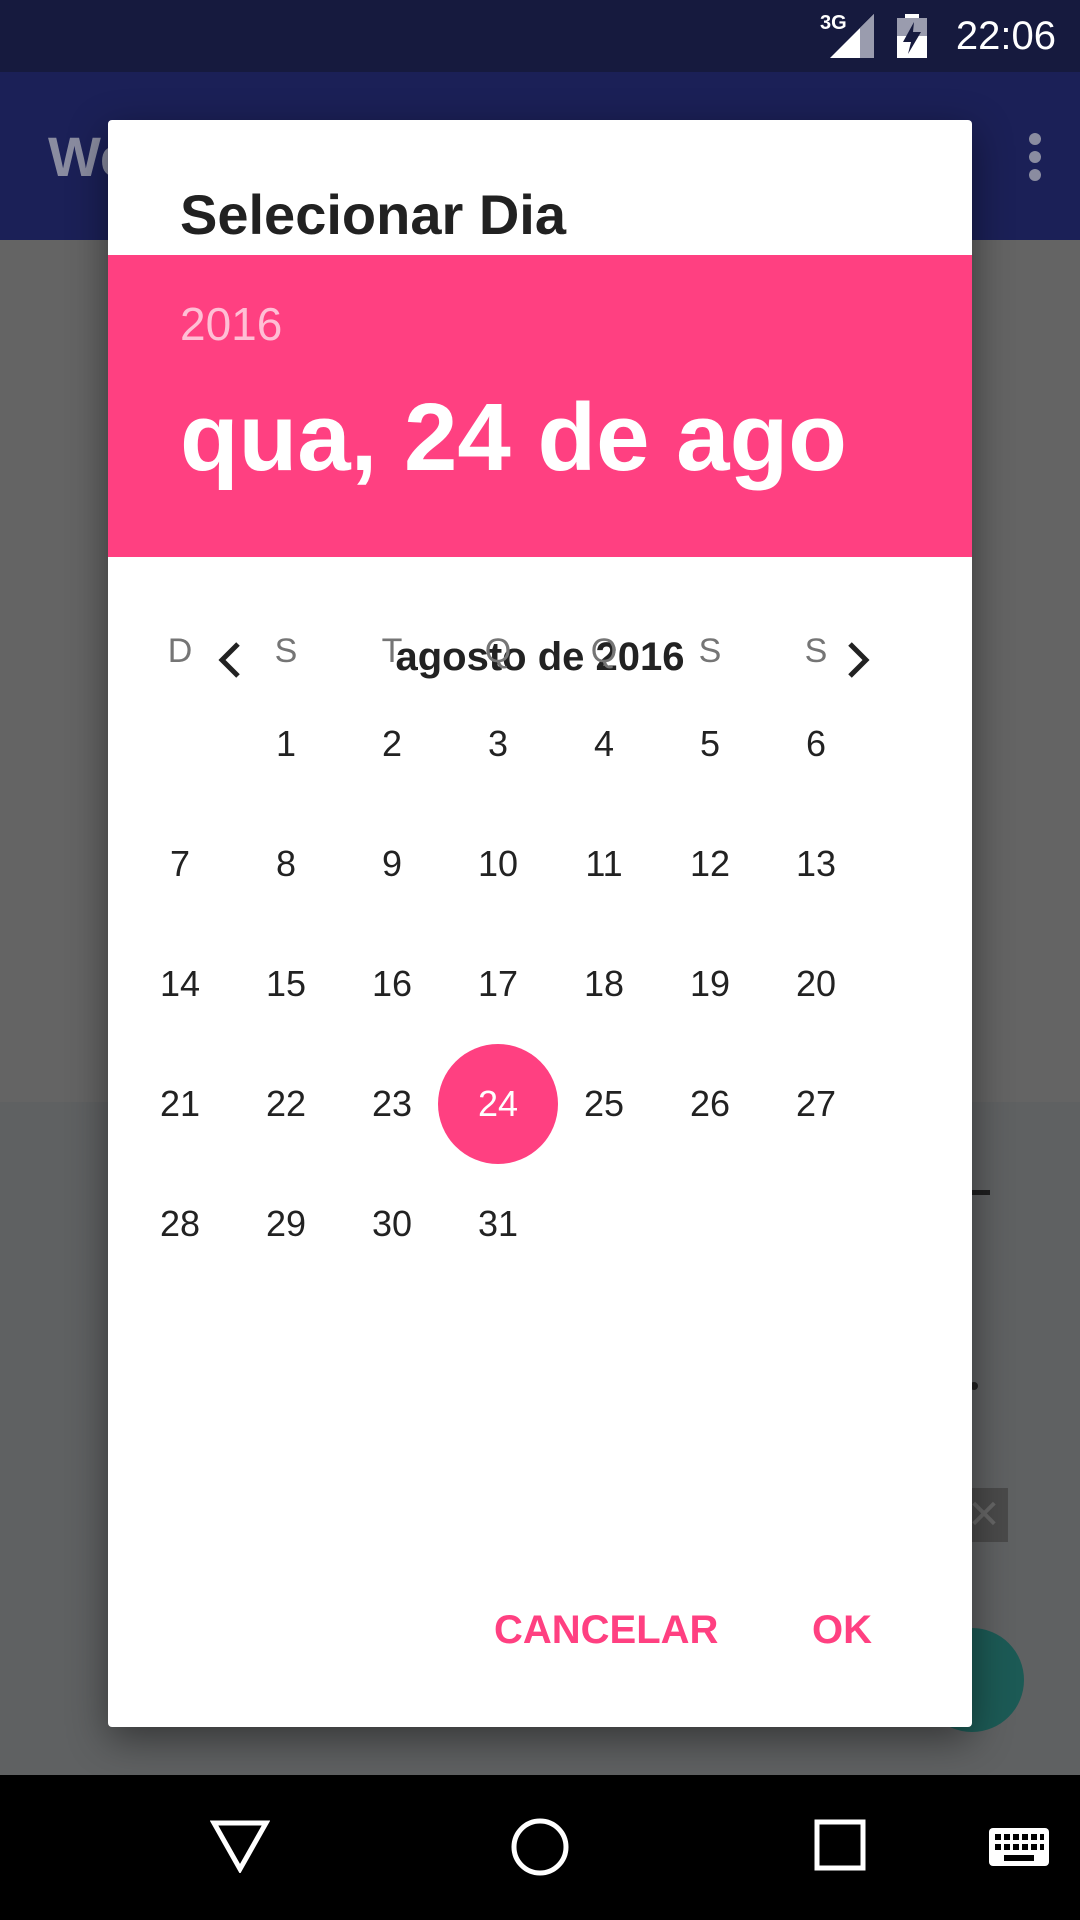  I want to click on calendar-day: 15, so click(286, 984).